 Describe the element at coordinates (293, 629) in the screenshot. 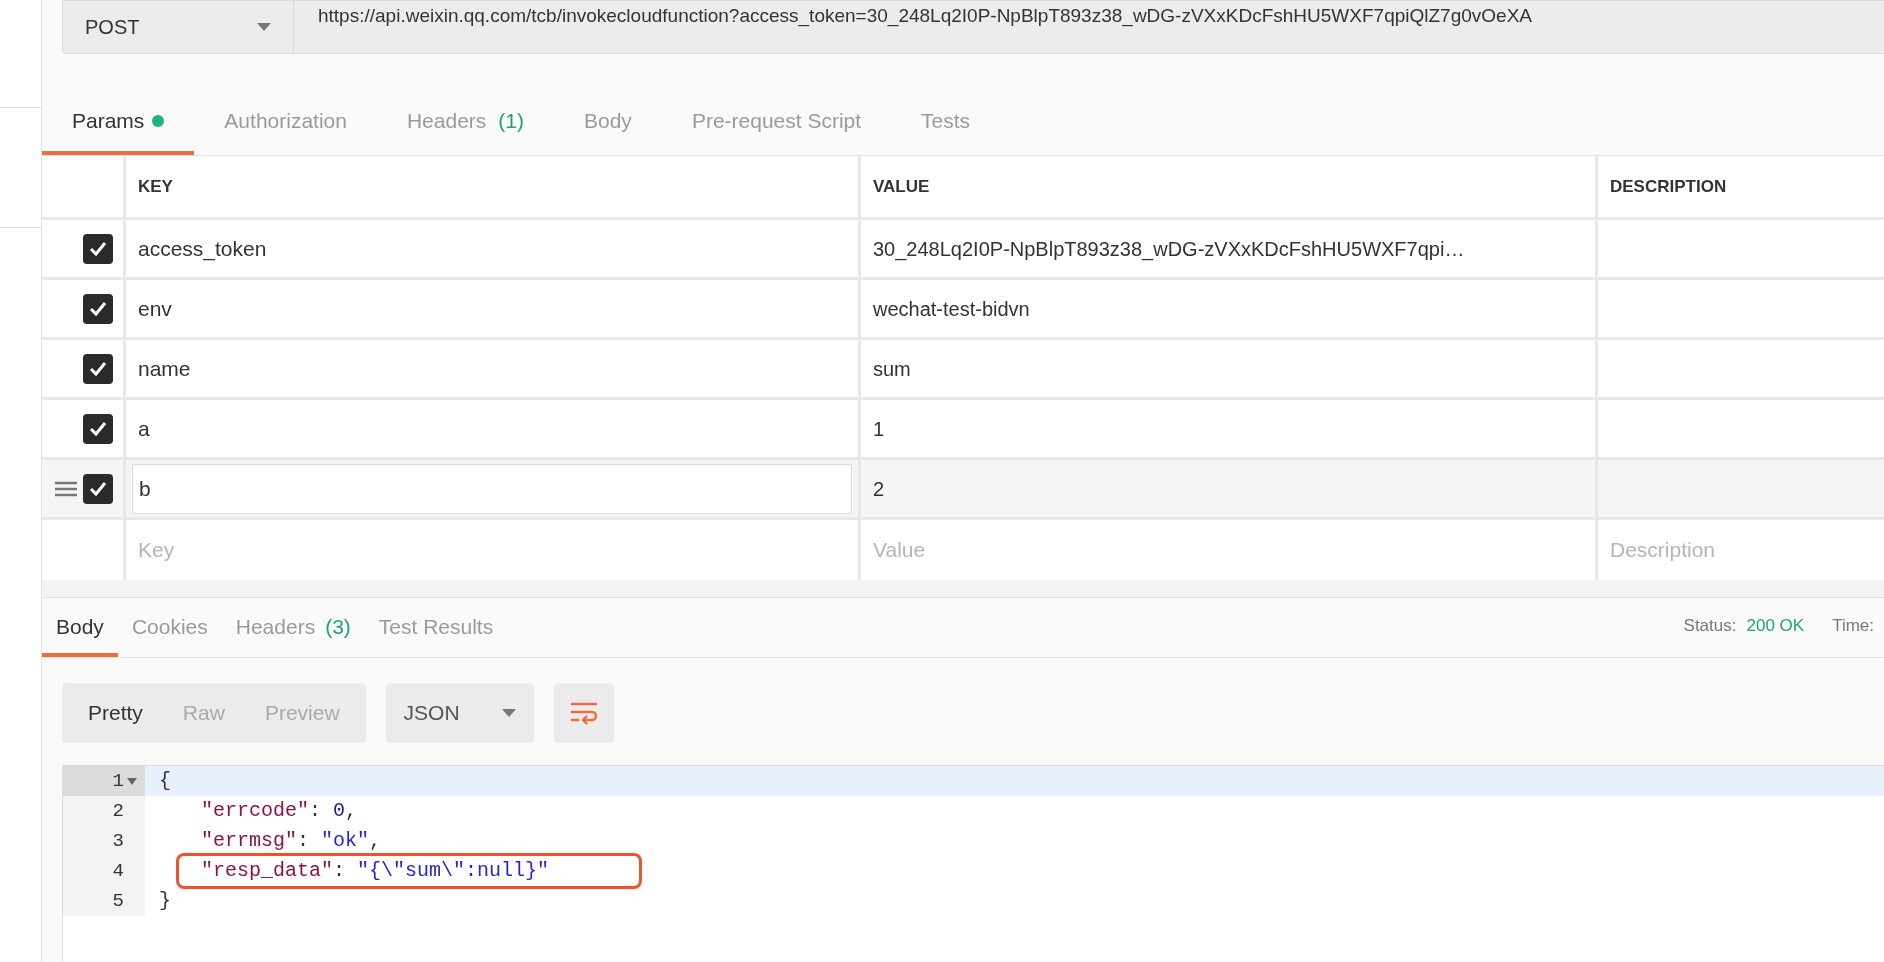

I see `response-tab: Headers (3)` at that location.